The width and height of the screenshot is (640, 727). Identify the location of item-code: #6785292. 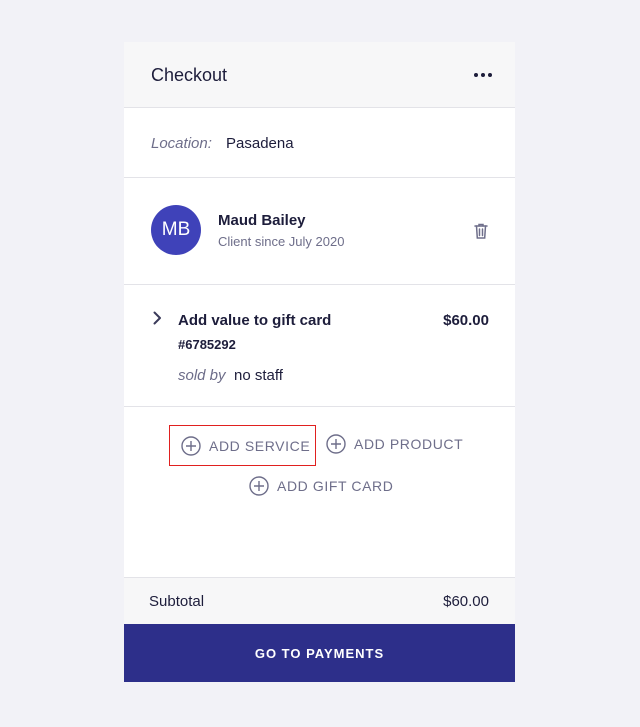
(207, 344).